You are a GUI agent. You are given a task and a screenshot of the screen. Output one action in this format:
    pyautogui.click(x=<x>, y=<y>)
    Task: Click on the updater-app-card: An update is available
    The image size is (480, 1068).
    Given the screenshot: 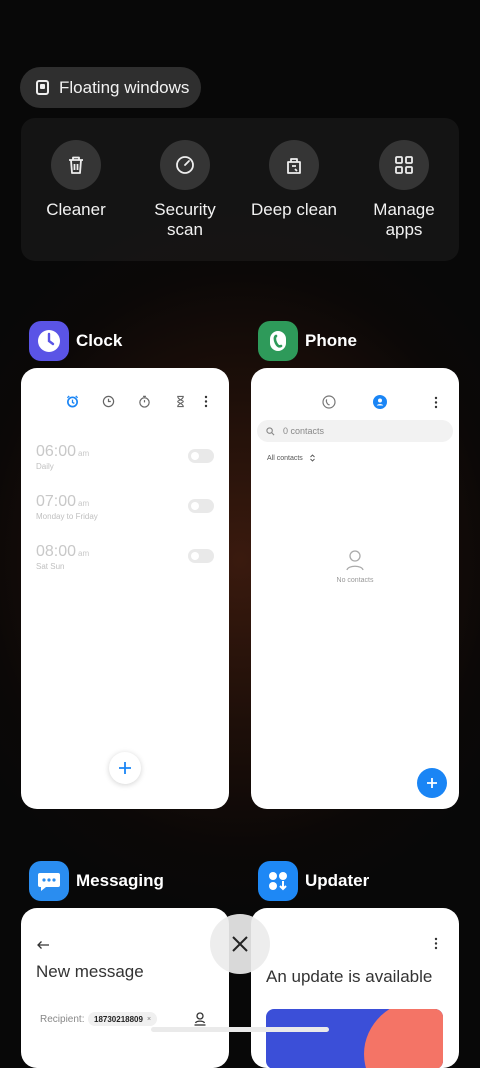 What is the action you would take?
    pyautogui.click(x=355, y=988)
    